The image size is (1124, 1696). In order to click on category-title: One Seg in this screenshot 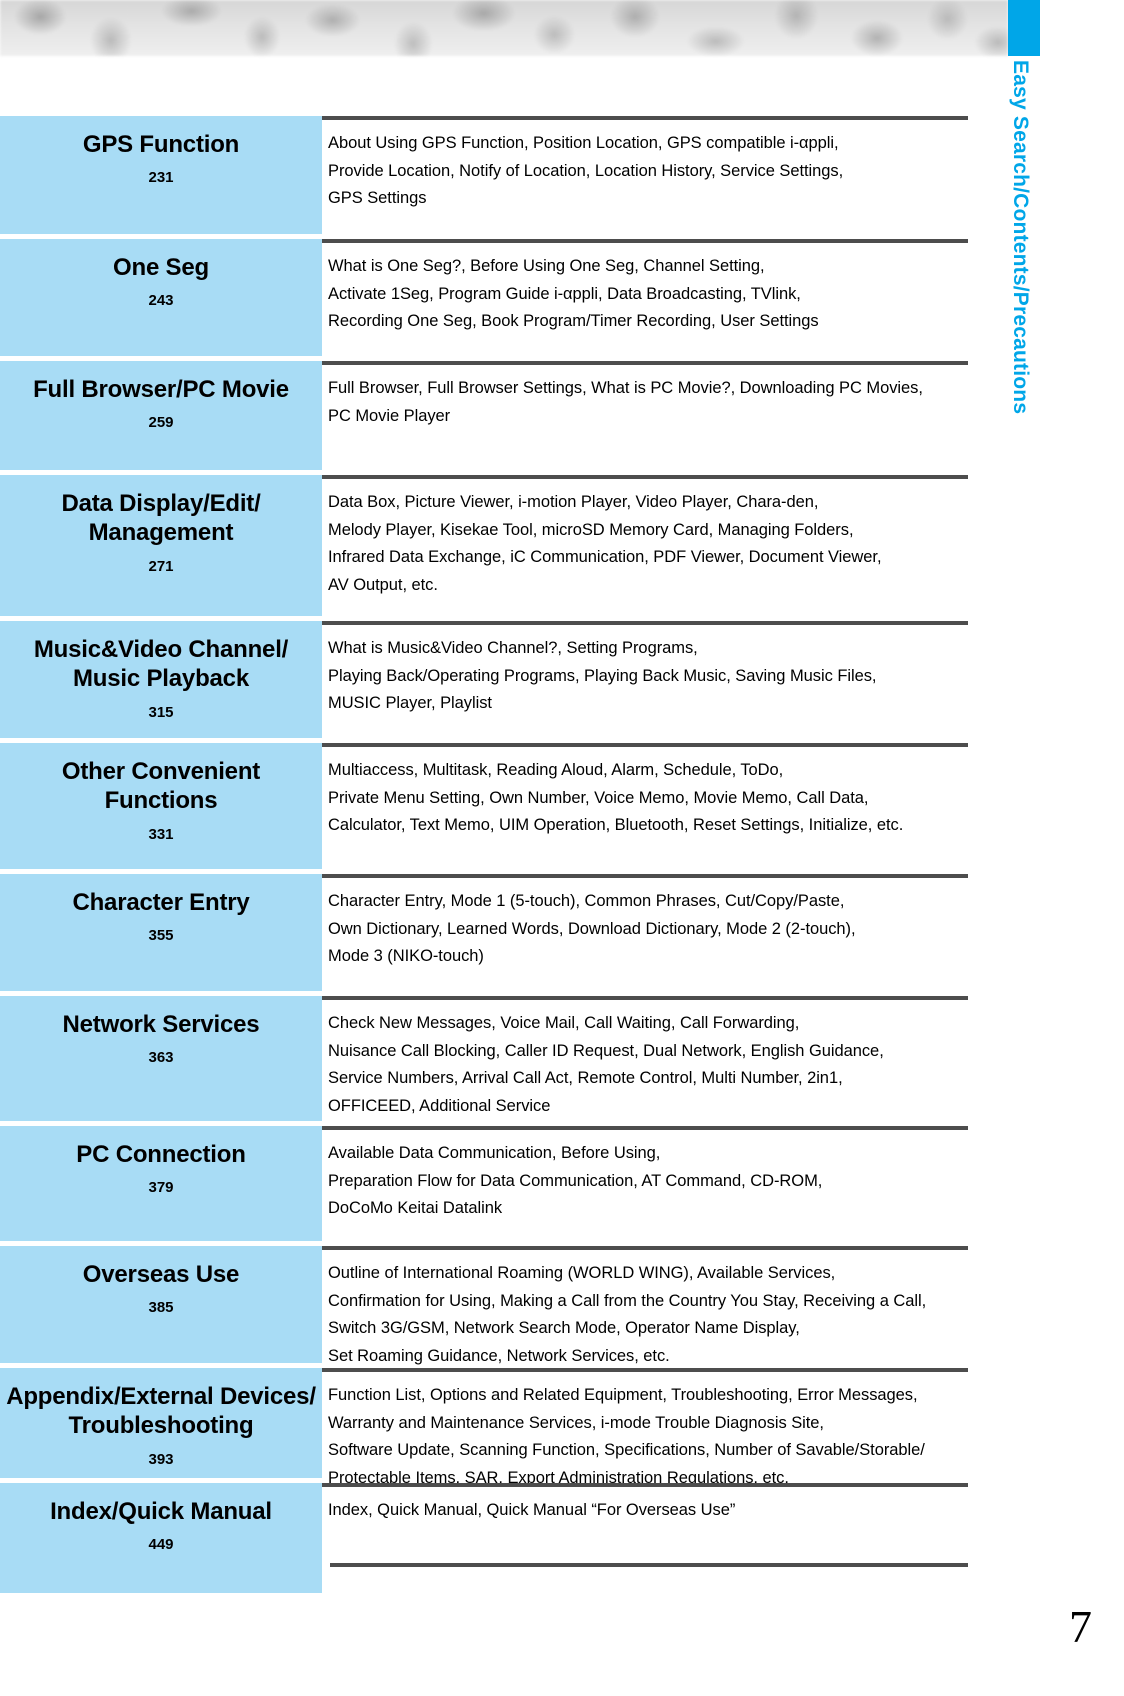, I will do `click(161, 267)`.